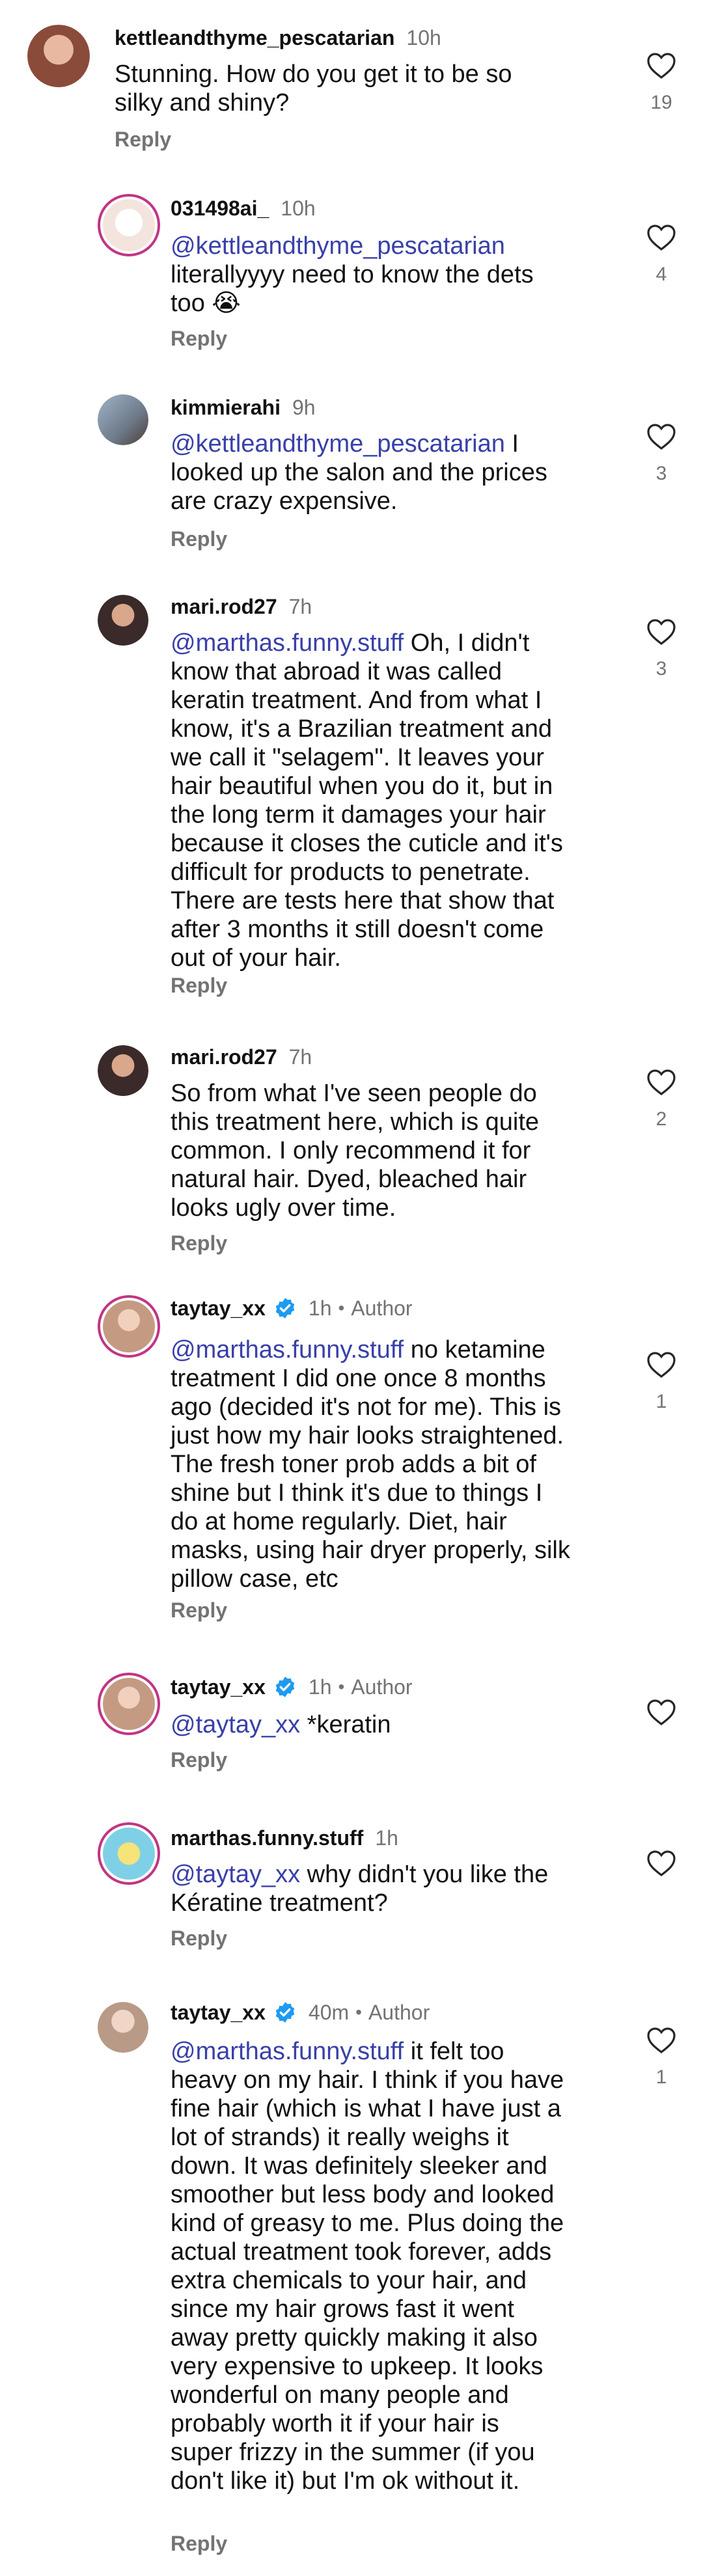  I want to click on like-button: 2, so click(661, 1099).